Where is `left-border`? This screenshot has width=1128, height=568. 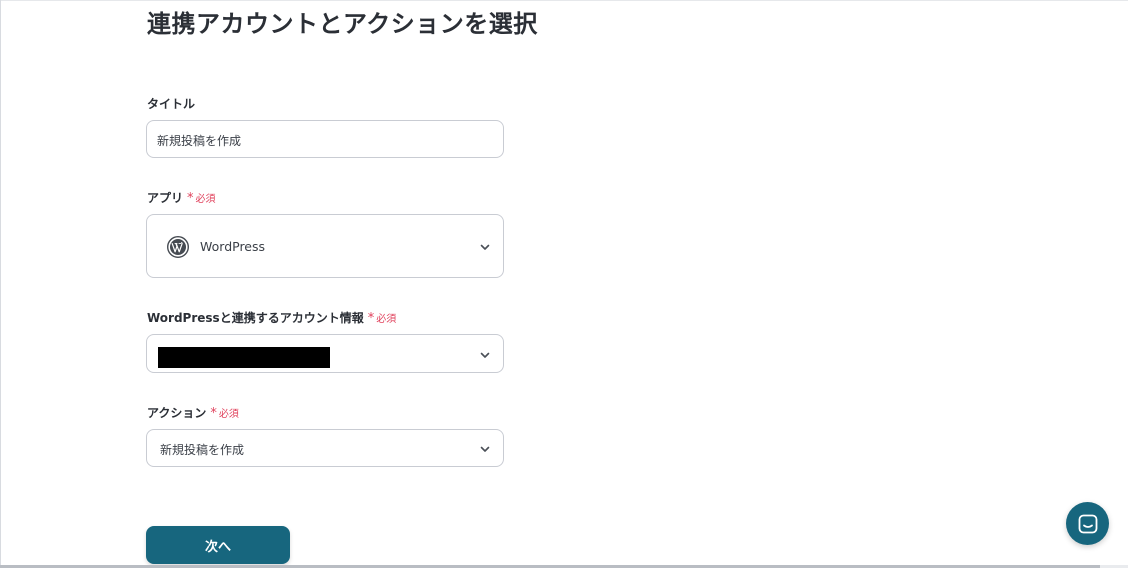 left-border is located at coordinates (0, 284).